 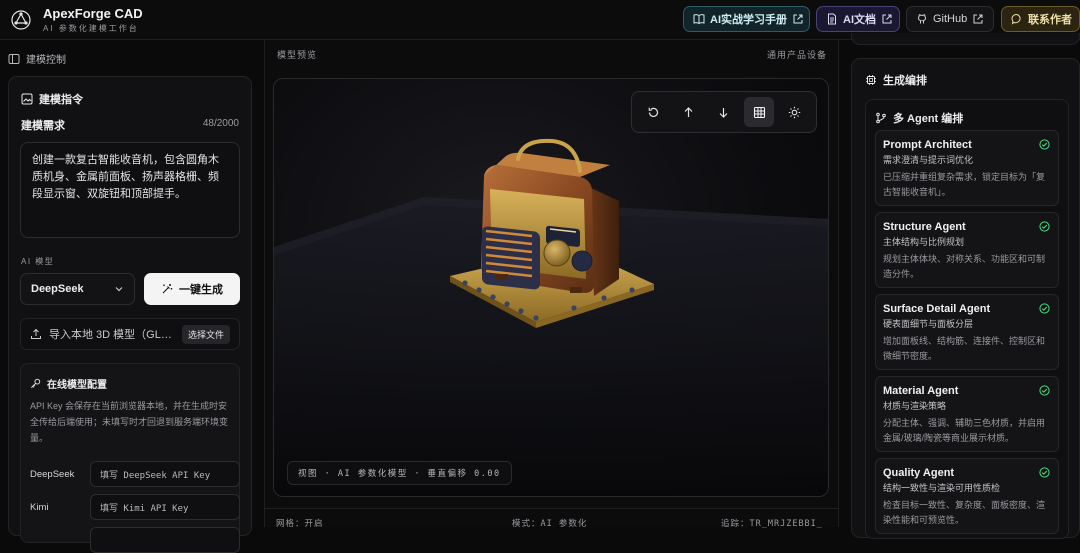 I want to click on app-title: ApexForge CAD, so click(x=93, y=13).